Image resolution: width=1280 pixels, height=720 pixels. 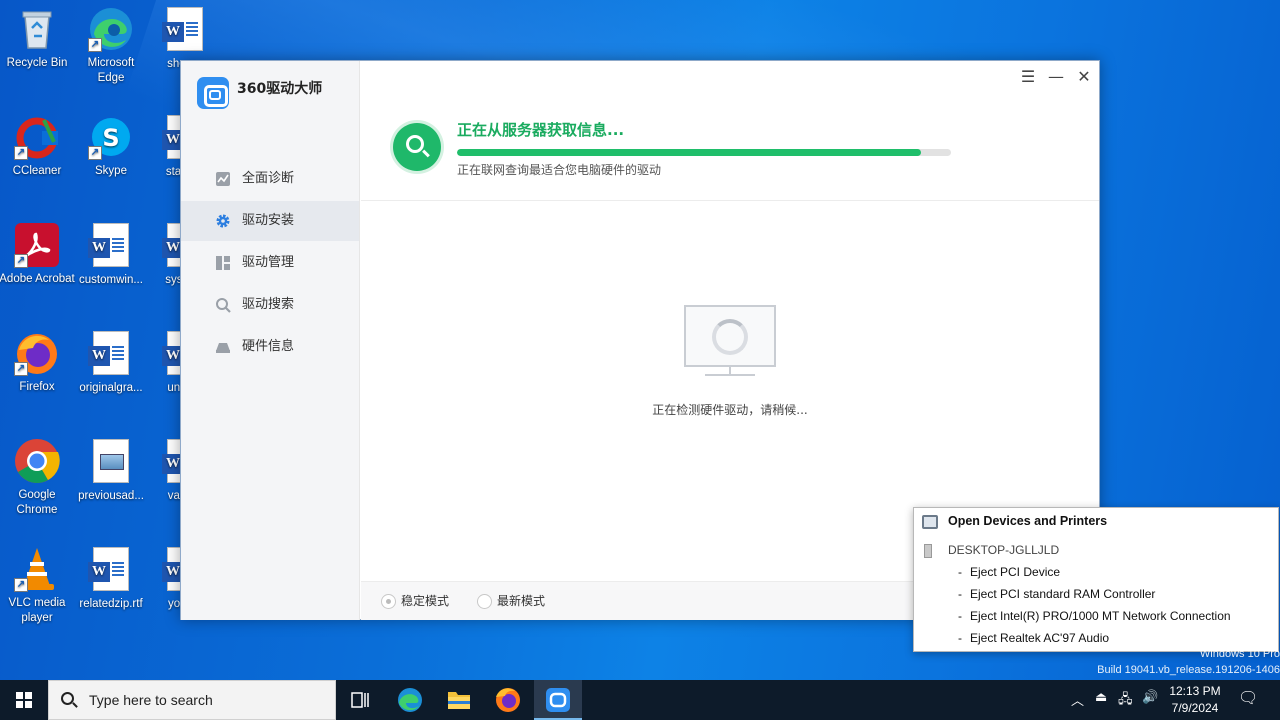 I want to click on network-icon: 🖧, so click(x=1125, y=701).